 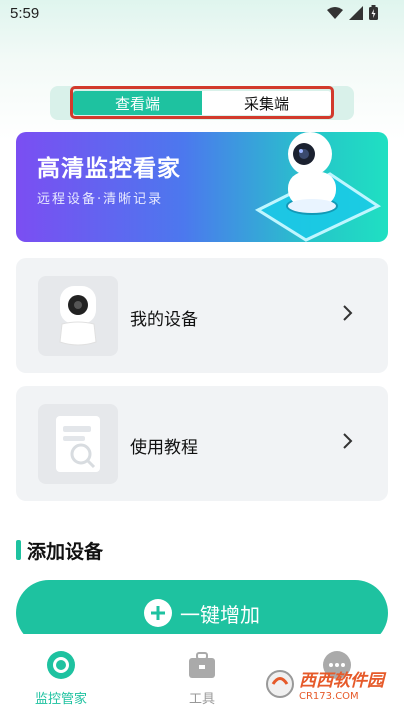 What do you see at coordinates (201, 699) in the screenshot?
I see `tab-label: 工具` at bounding box center [201, 699].